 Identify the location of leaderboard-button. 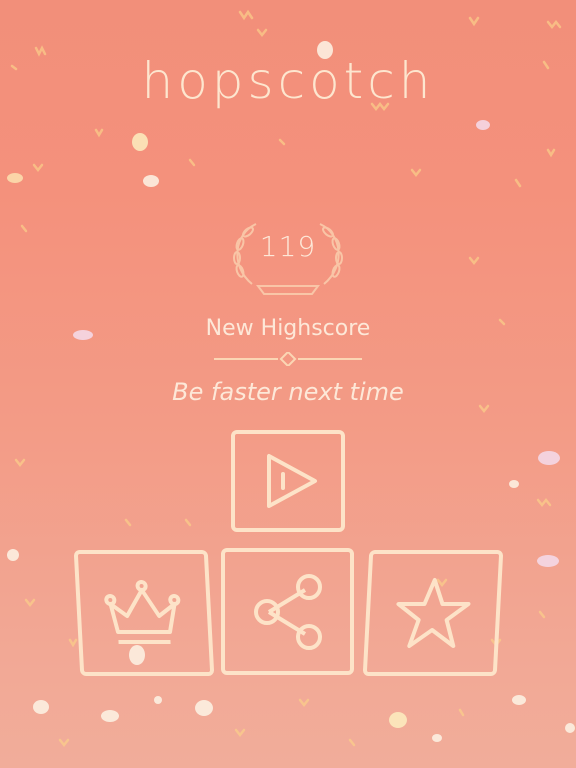
(144, 613).